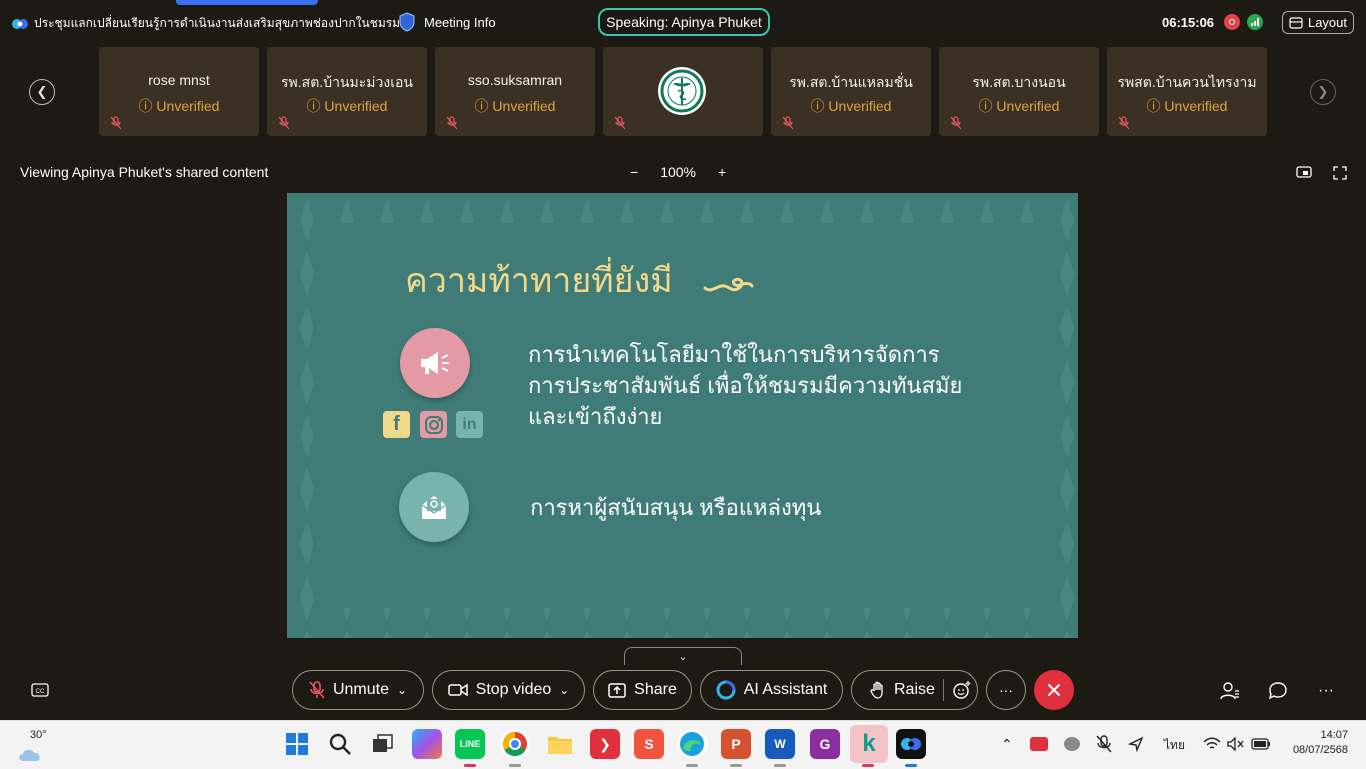 The width and height of the screenshot is (1366, 769). What do you see at coordinates (851, 91) in the screenshot?
I see `participant-tile: รพ.สต.บ้านแหลมชั่น ⓘ Unverified` at bounding box center [851, 91].